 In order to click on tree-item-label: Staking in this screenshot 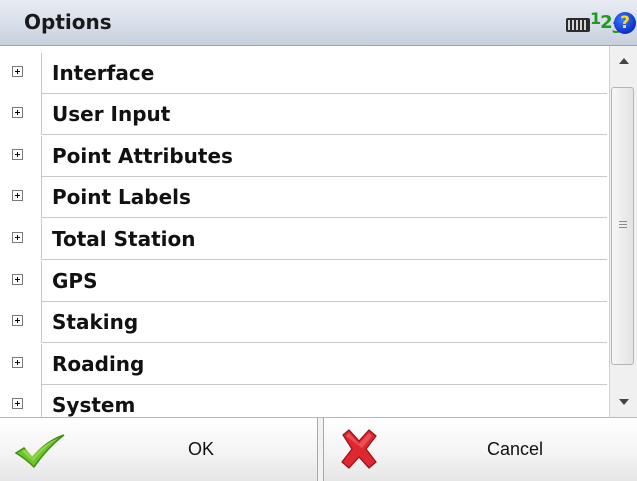, I will do `click(95, 322)`.